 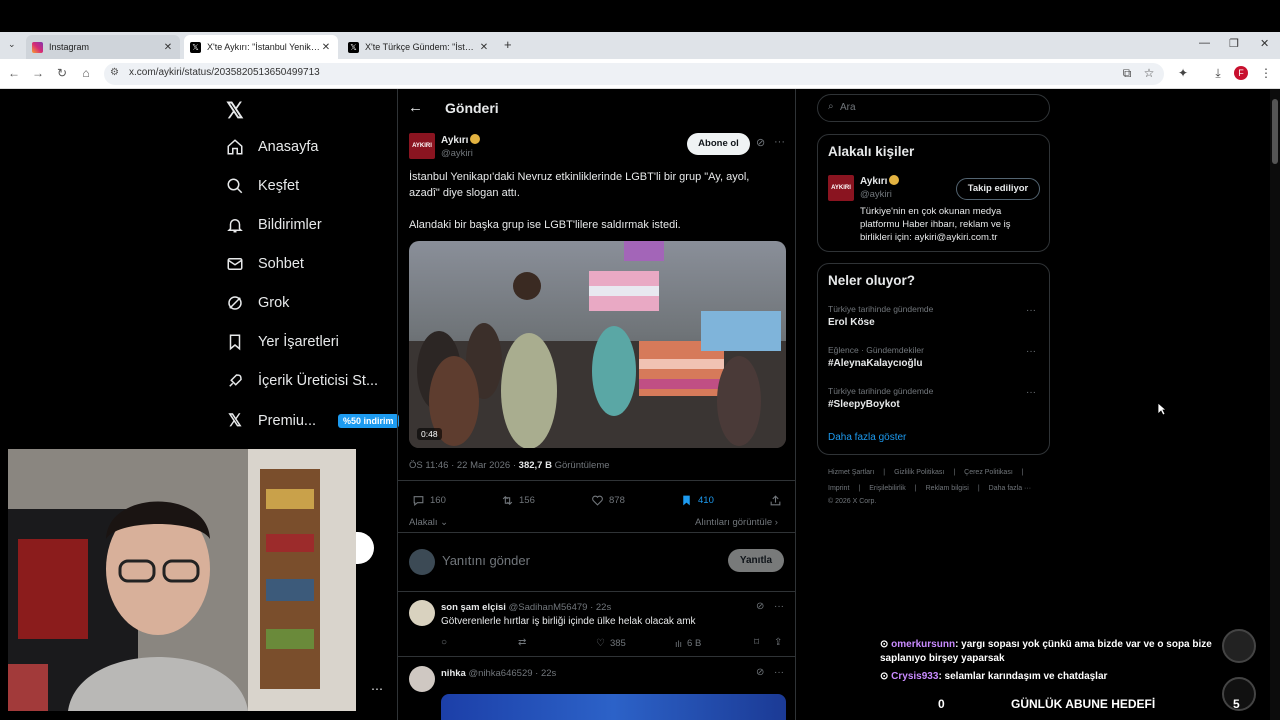 I want to click on show-more-link: Daha fazla göster, so click(x=867, y=437).